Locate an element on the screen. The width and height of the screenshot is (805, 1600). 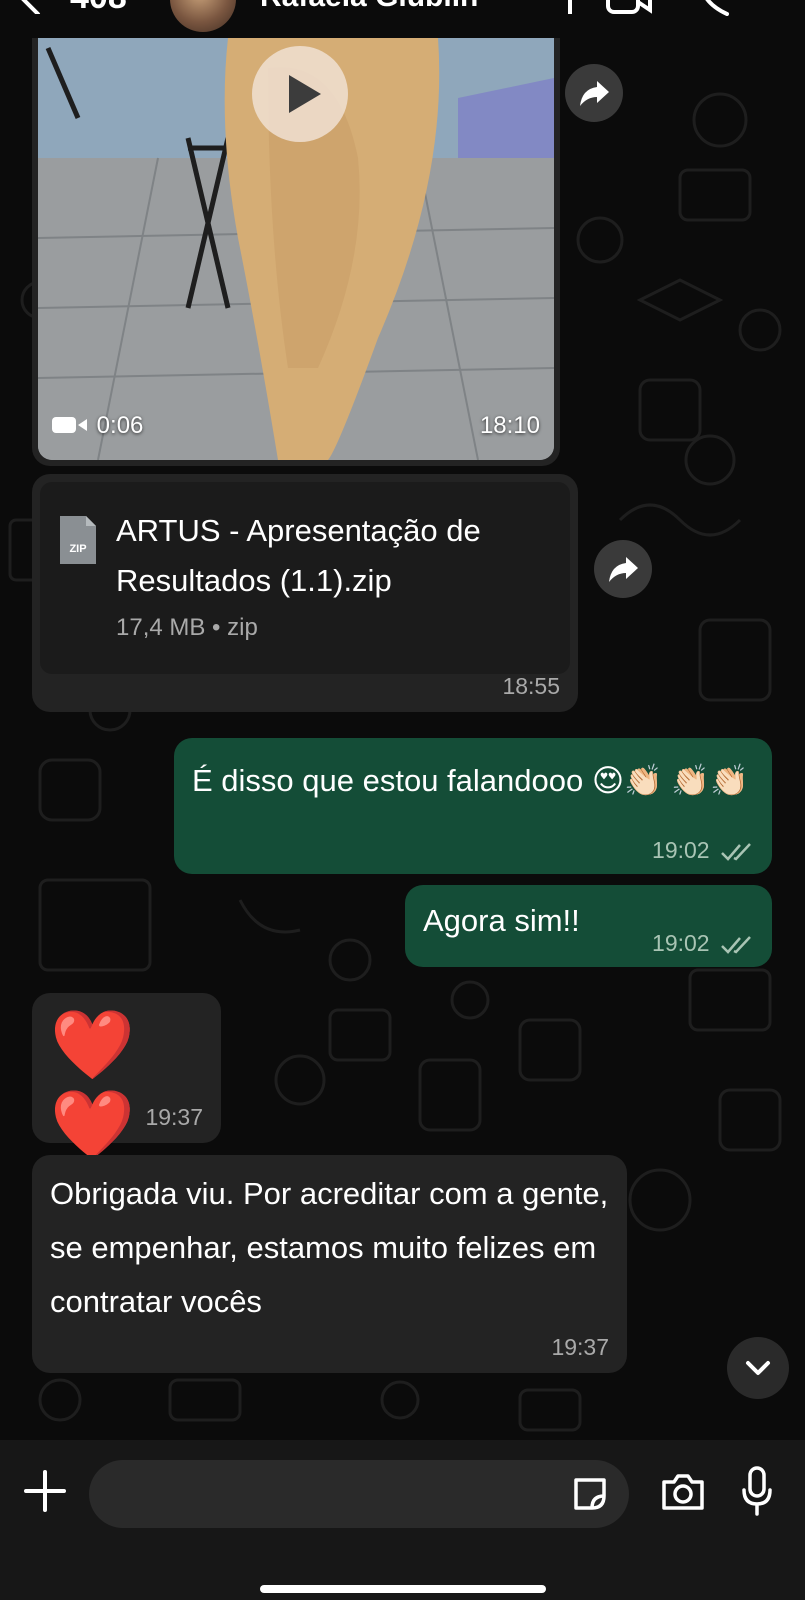
outgoing-message: Agora sim!! 19:02 is located at coordinates (588, 926).